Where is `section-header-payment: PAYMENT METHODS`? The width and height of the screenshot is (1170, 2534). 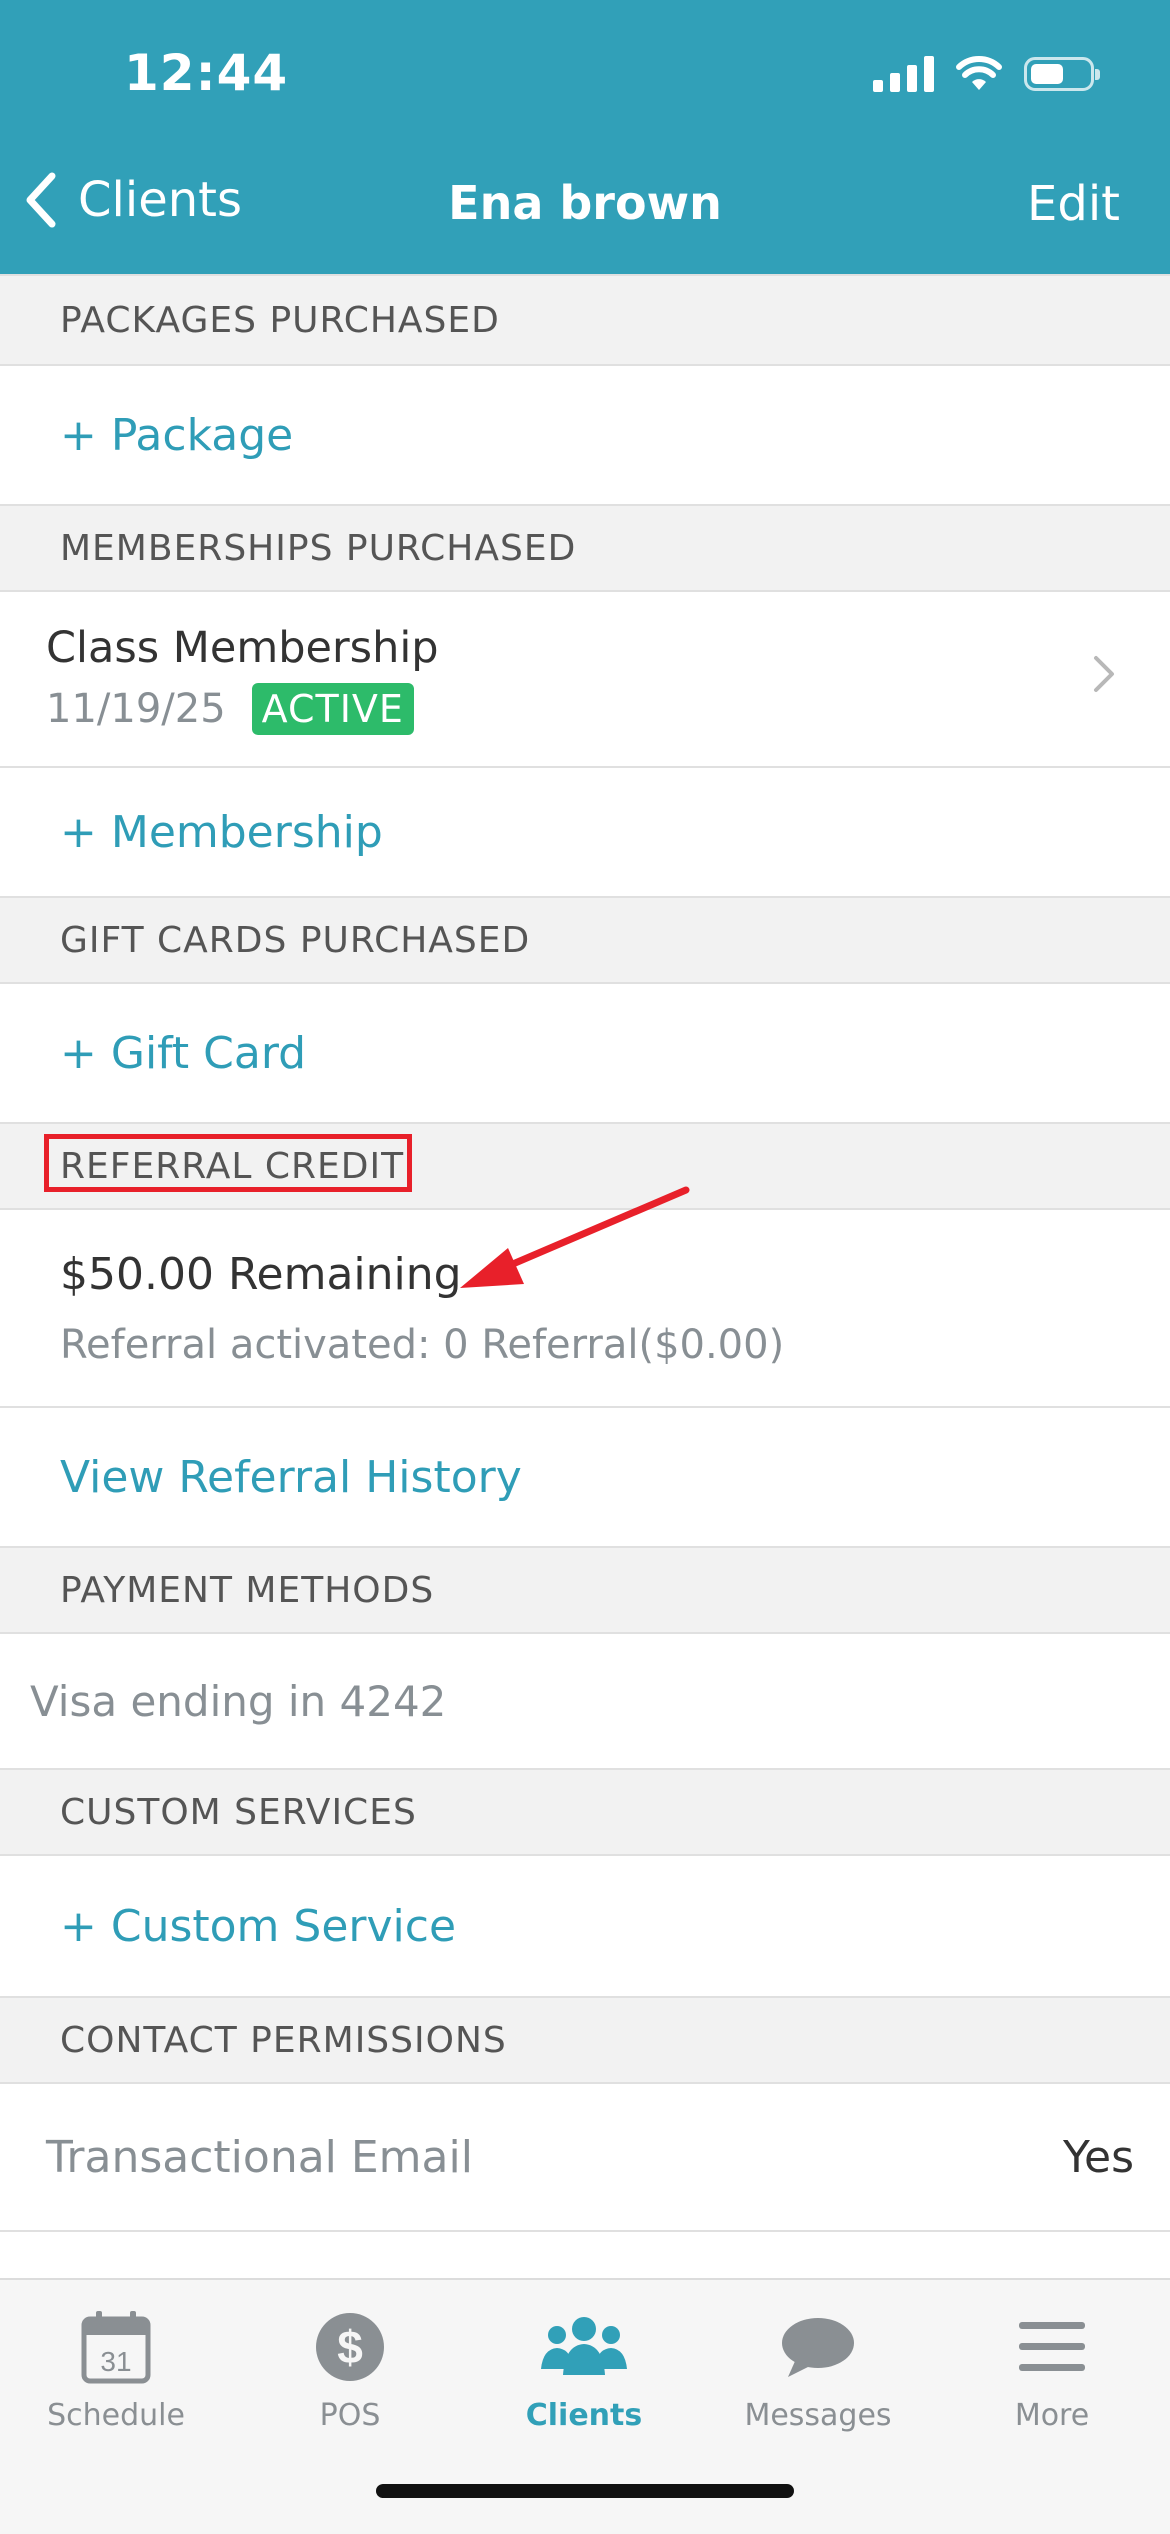 section-header-payment: PAYMENT METHODS is located at coordinates (585, 1590).